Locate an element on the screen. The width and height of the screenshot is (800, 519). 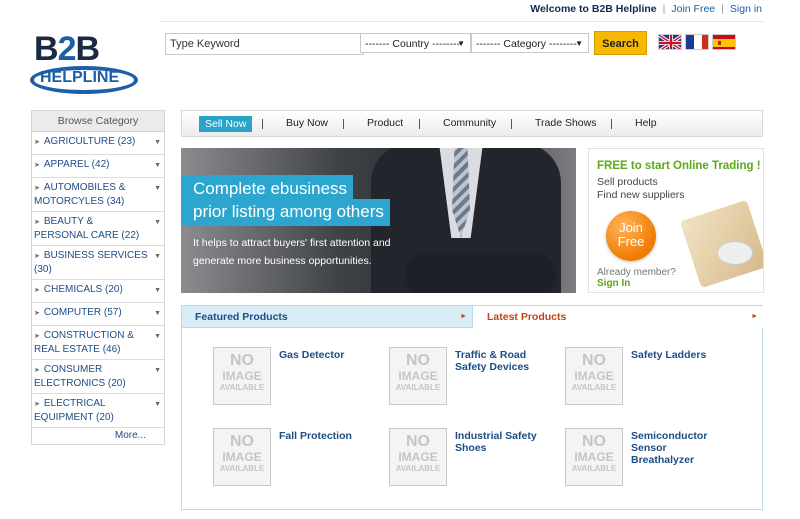
country-select: ------- Country -------- ▼ is located at coordinates (415, 43).